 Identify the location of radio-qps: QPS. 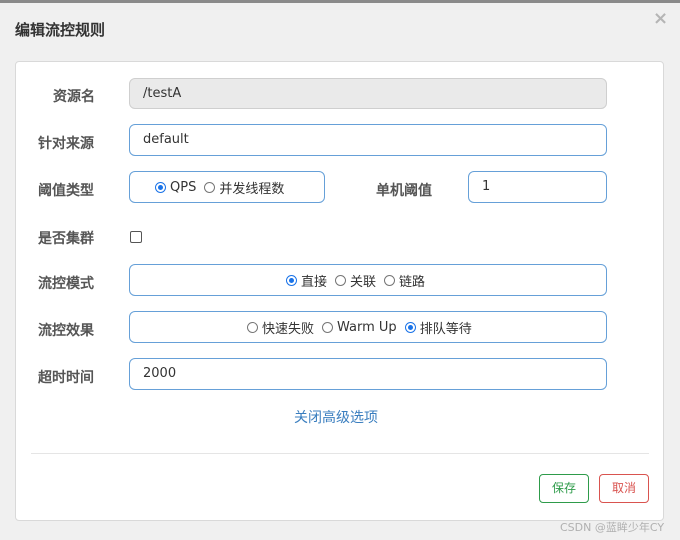
(175, 187).